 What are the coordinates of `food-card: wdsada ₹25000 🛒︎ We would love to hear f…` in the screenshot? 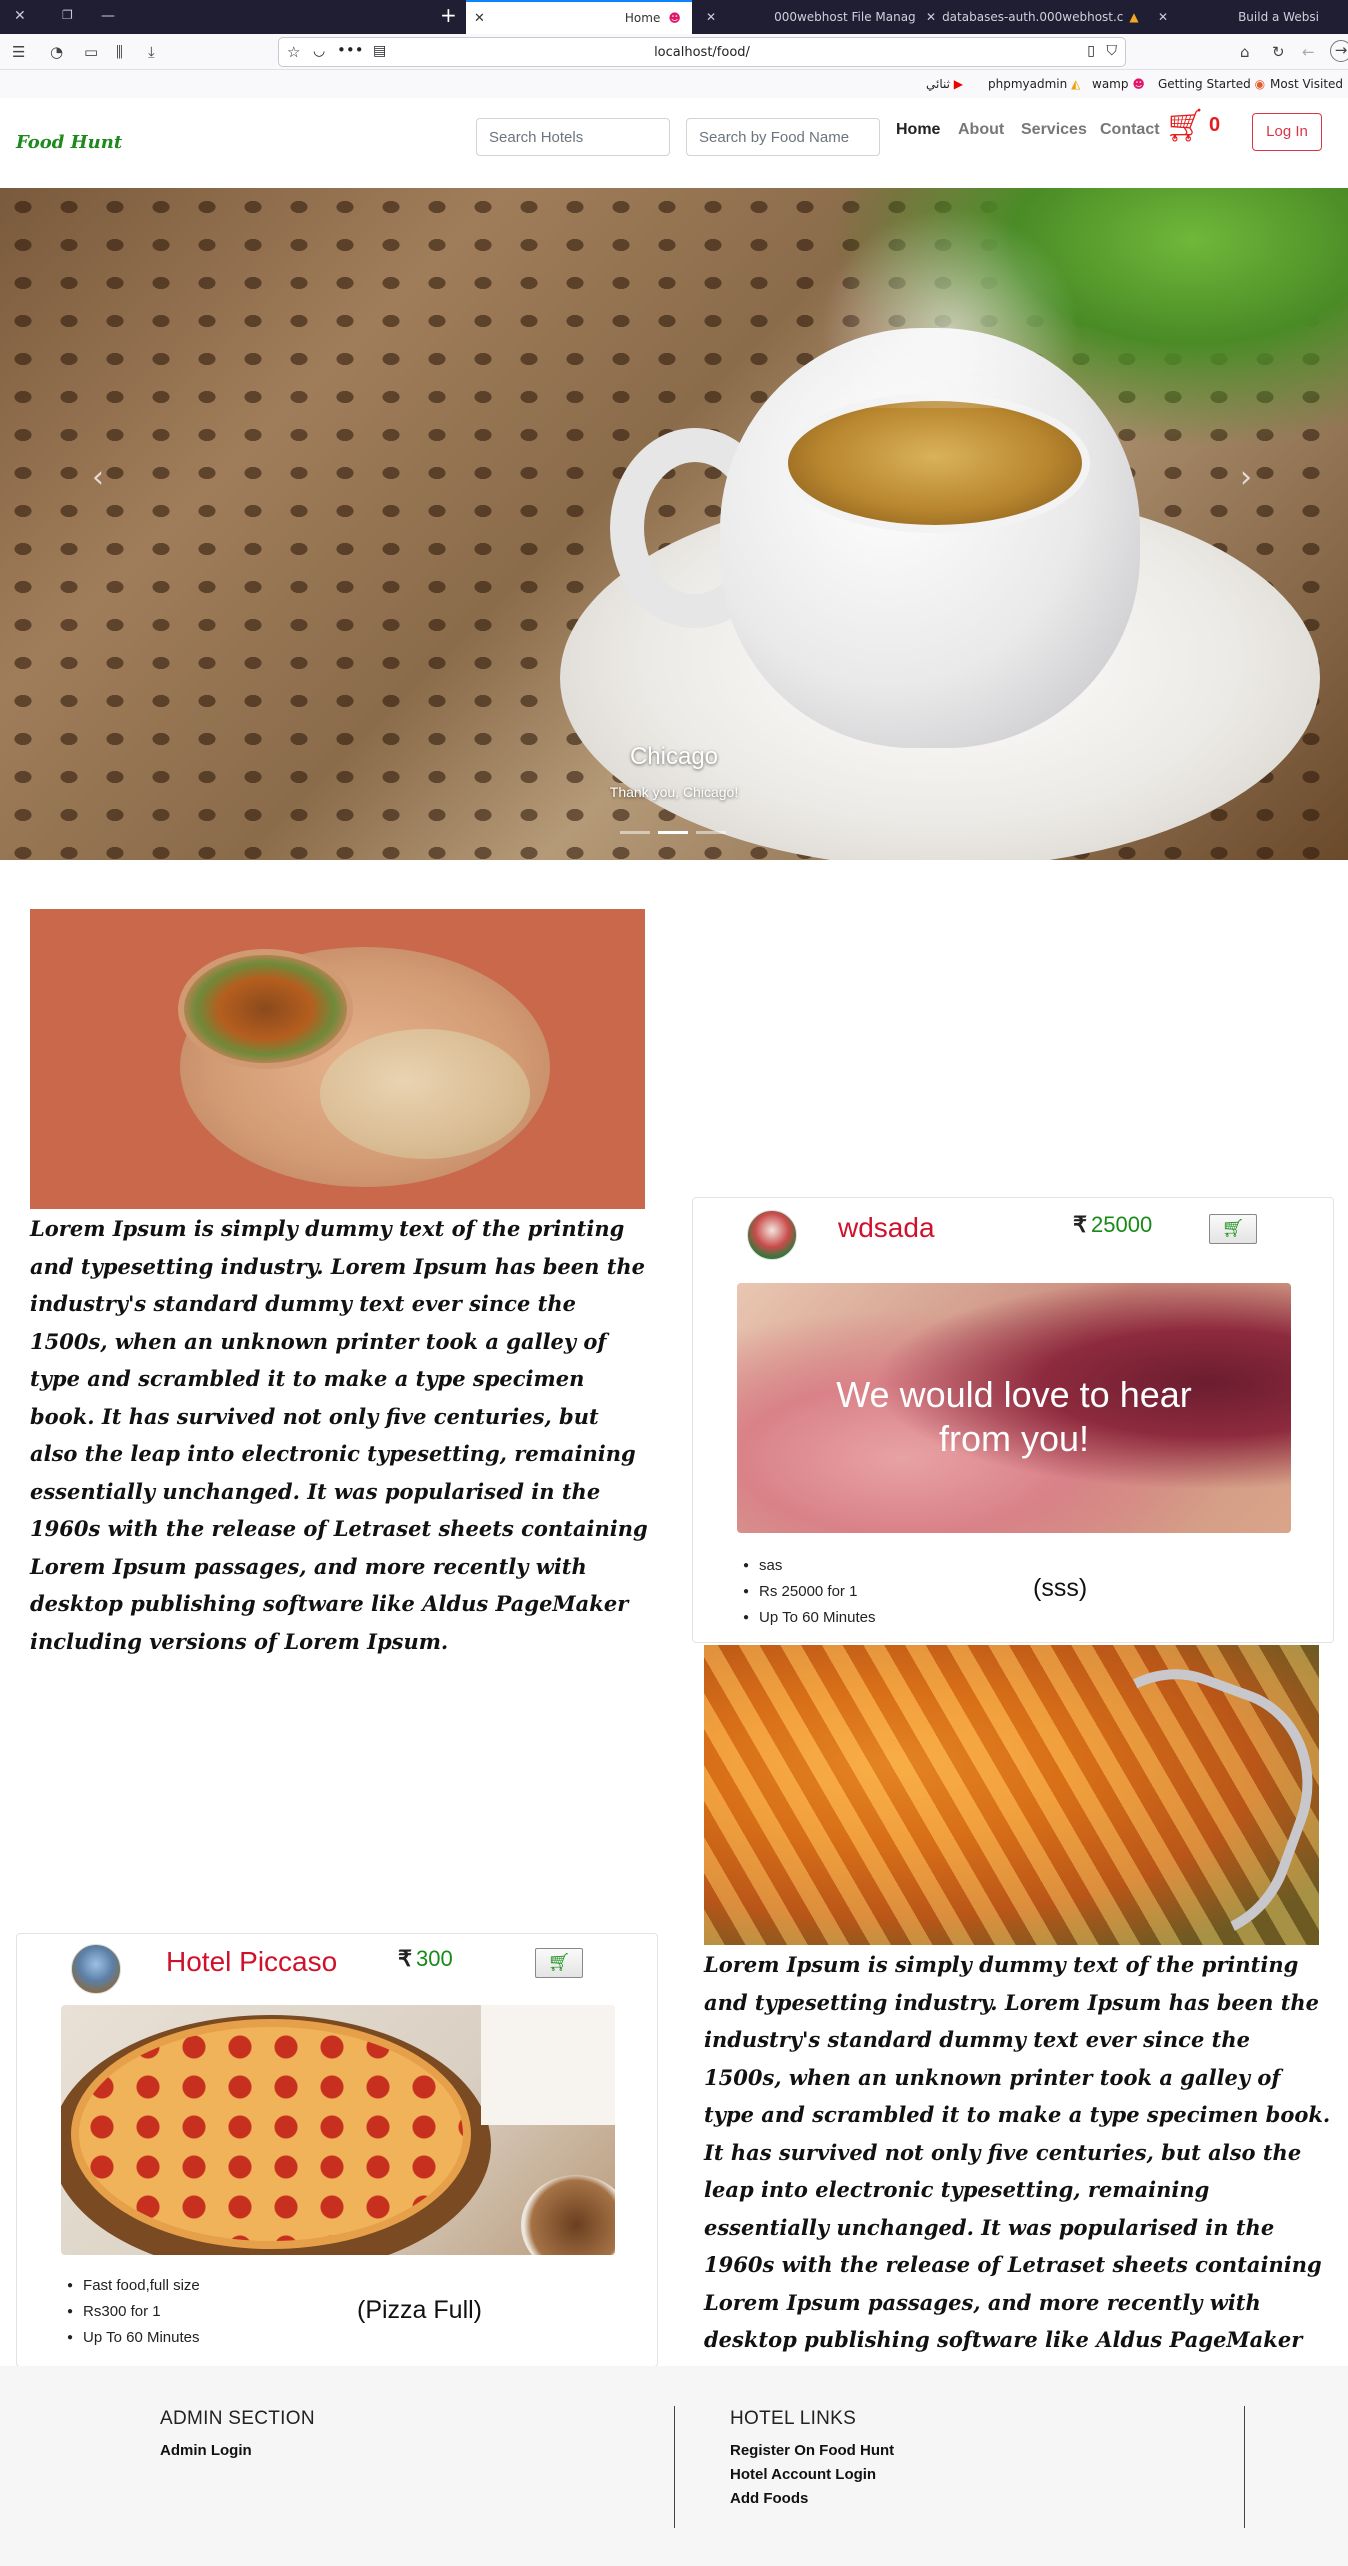 It's located at (1013, 1420).